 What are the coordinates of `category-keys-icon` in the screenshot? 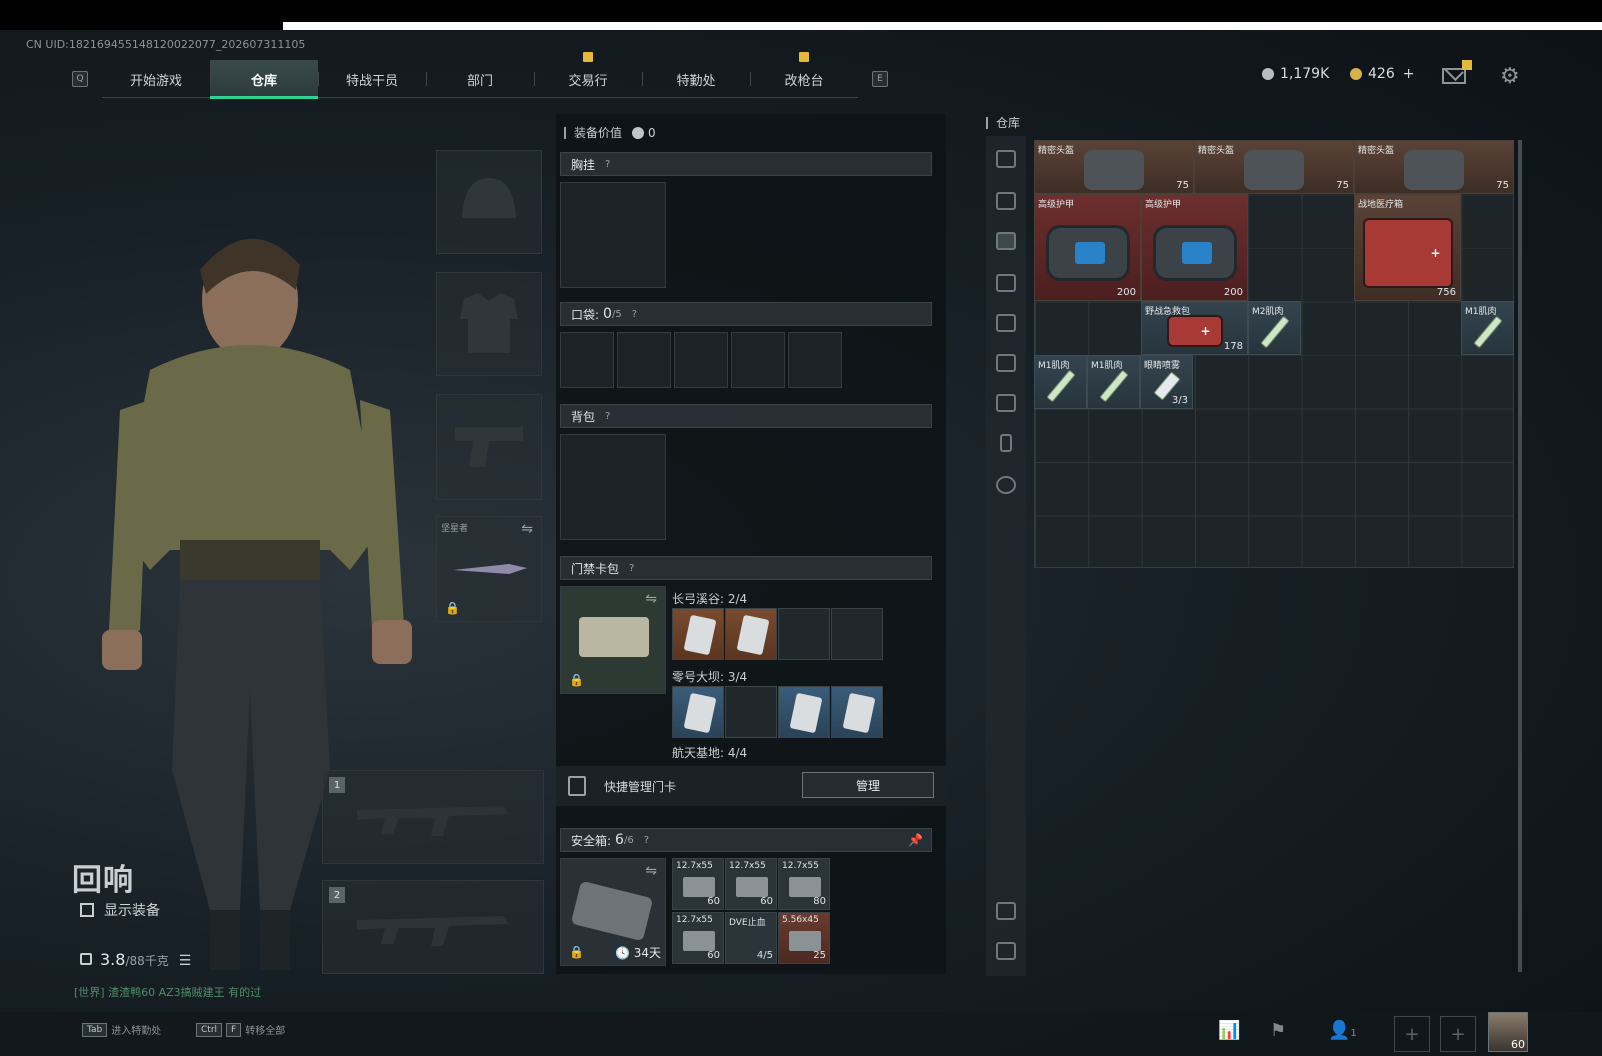 It's located at (1006, 363).